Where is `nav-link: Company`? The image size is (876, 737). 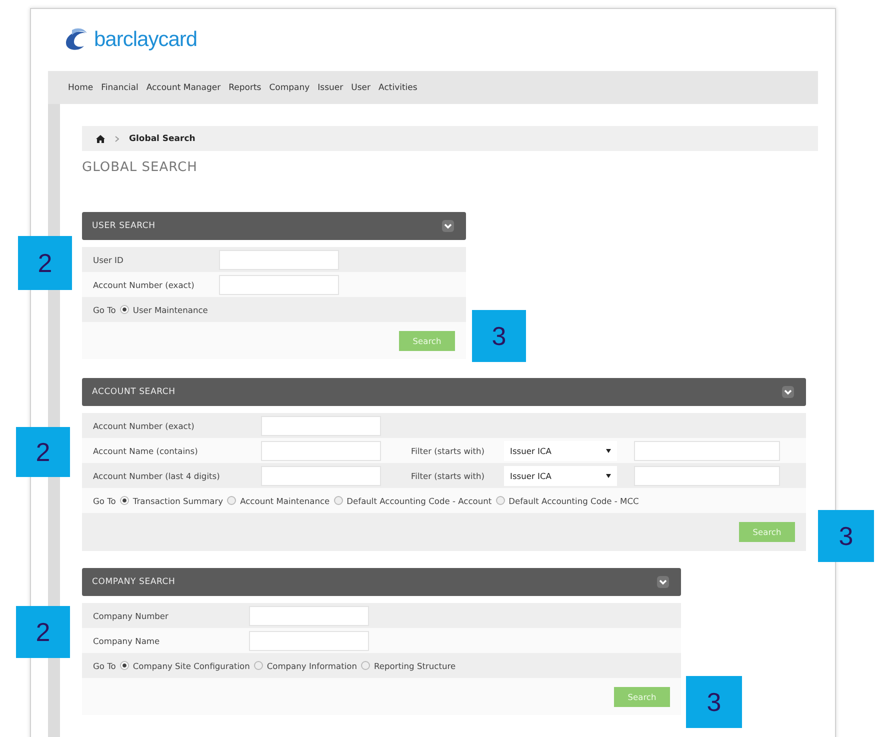
nav-link: Company is located at coordinates (289, 87).